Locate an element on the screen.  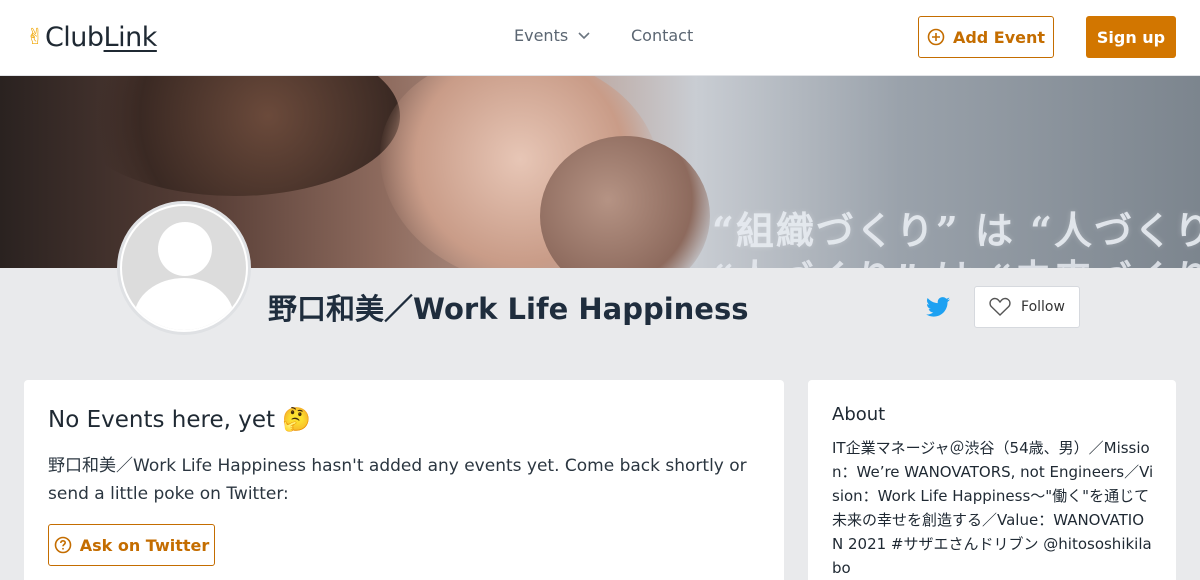
no-events-heading: No Events here, yet 🤔 is located at coordinates (179, 420).